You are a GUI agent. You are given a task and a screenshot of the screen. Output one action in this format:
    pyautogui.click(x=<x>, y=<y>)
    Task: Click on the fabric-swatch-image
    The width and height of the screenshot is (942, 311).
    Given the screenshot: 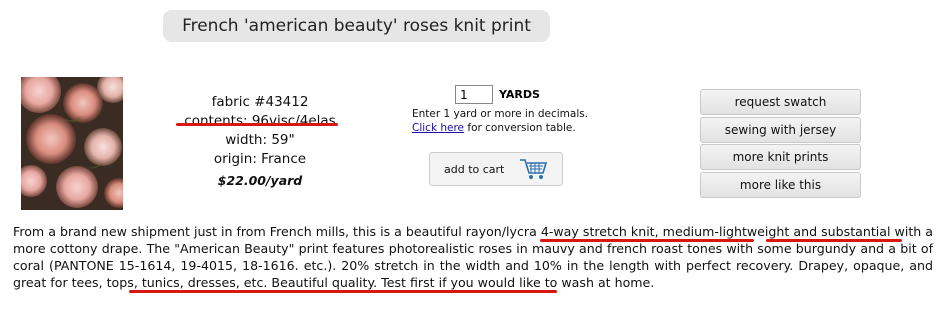 What is the action you would take?
    pyautogui.click(x=72, y=143)
    